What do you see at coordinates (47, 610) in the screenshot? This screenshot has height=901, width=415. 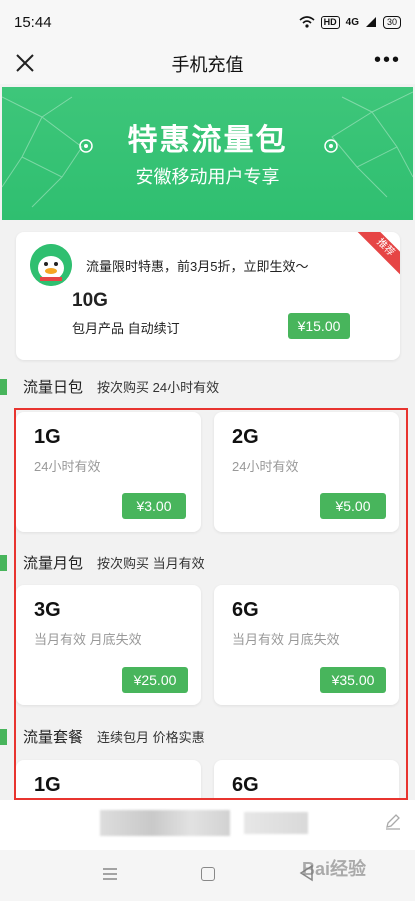 I see `plan-size: 3G` at bounding box center [47, 610].